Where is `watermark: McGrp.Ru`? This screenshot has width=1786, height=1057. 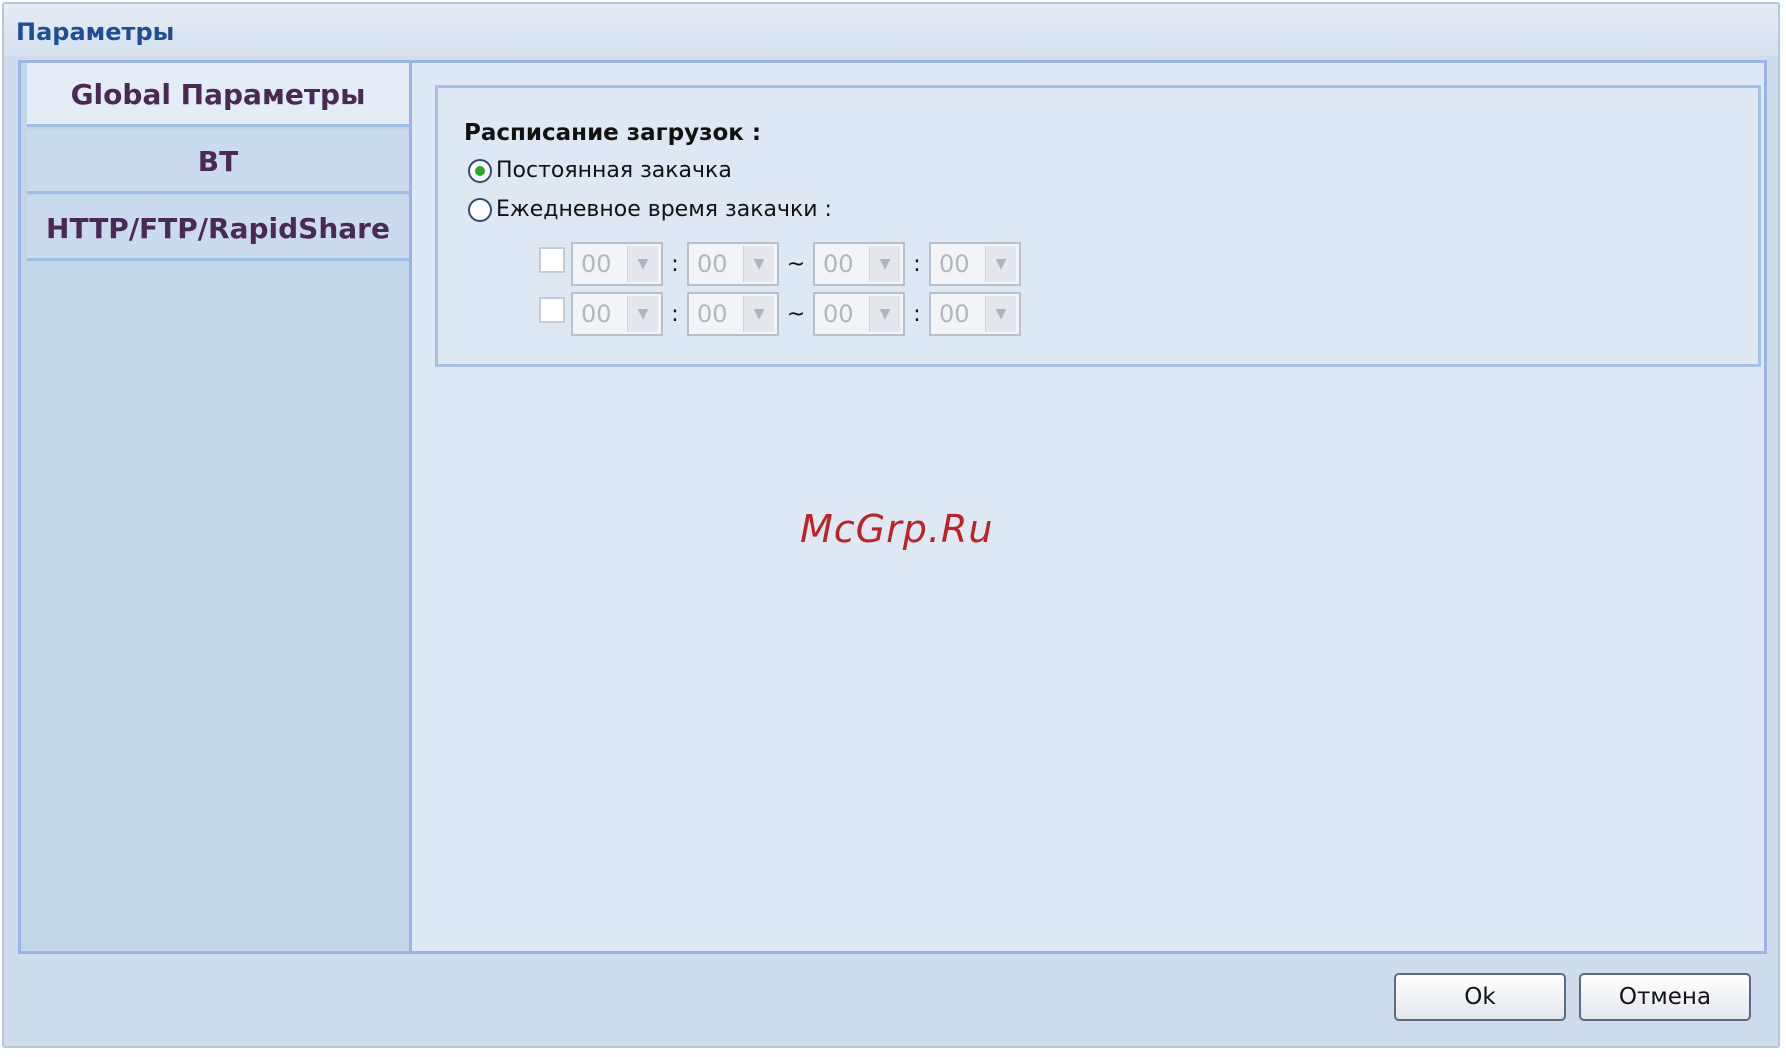 watermark: McGrp.Ru is located at coordinates (897, 529).